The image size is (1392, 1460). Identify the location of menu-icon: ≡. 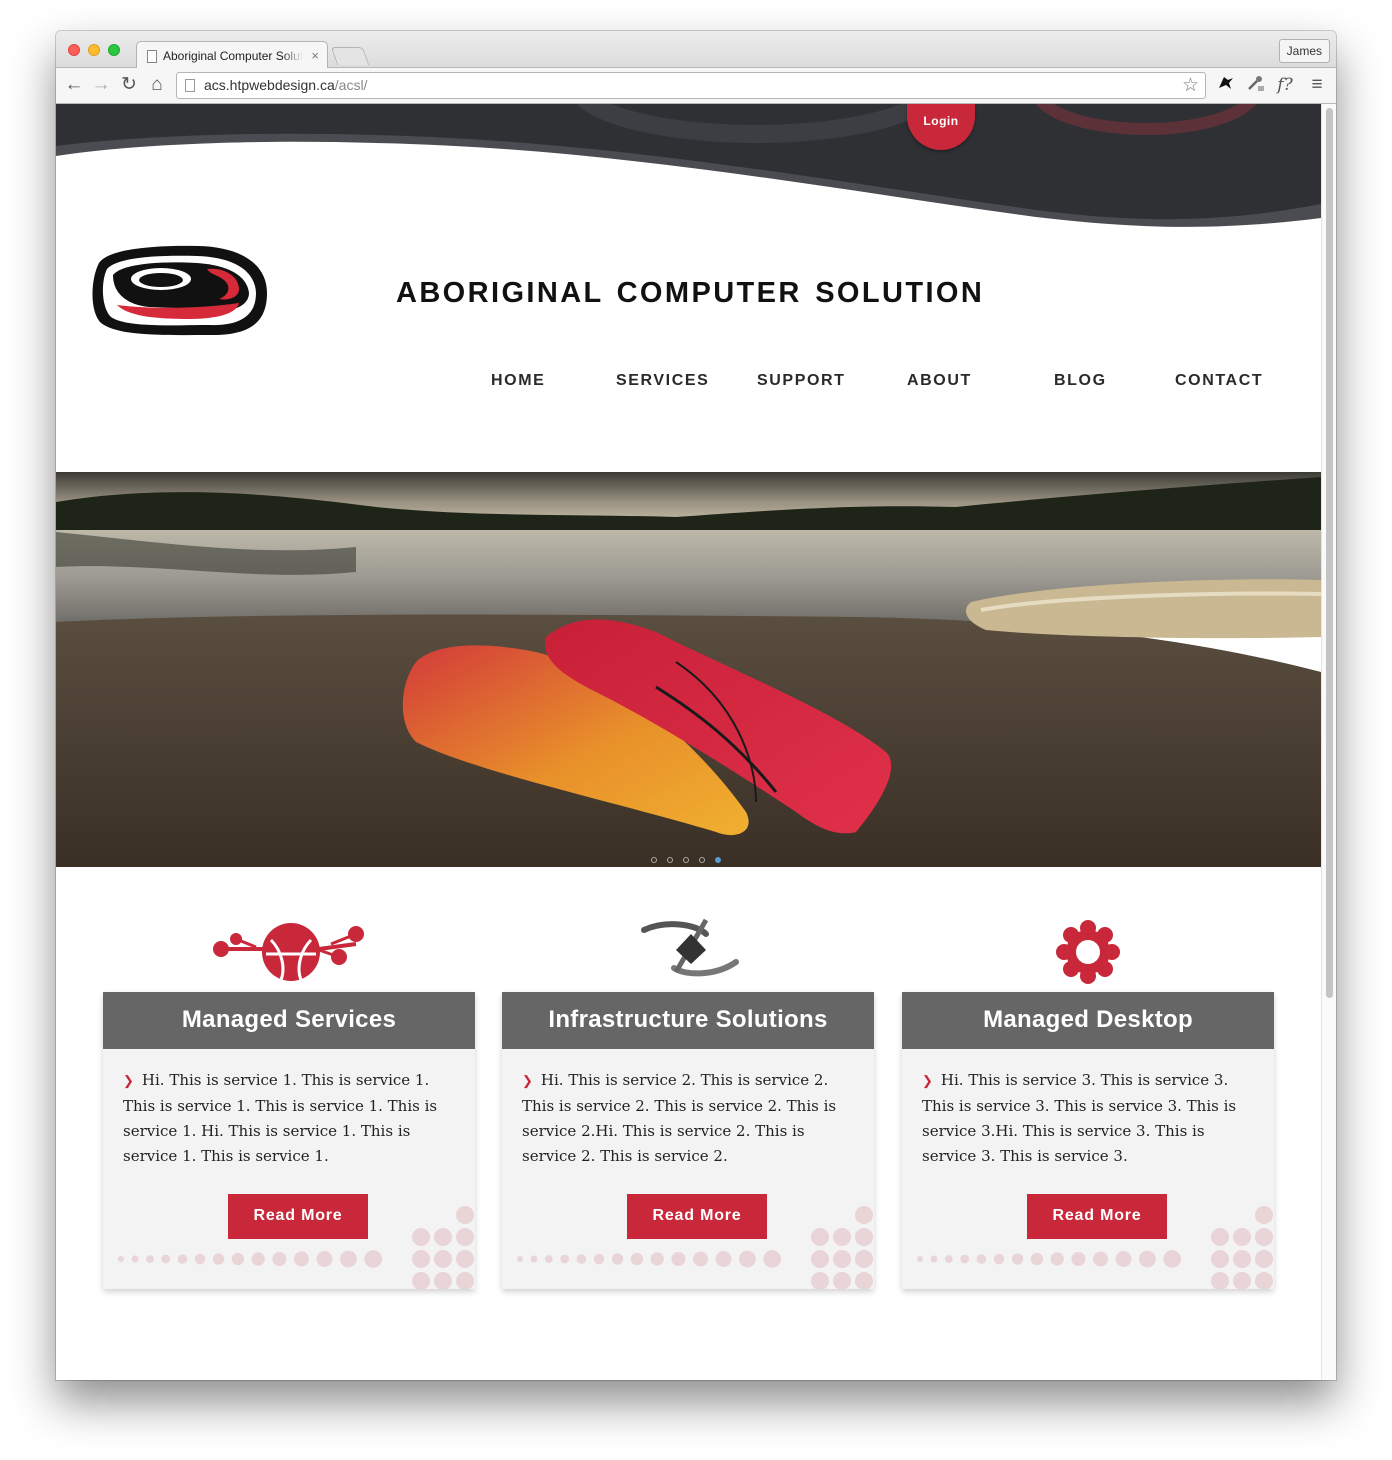
(1317, 85).